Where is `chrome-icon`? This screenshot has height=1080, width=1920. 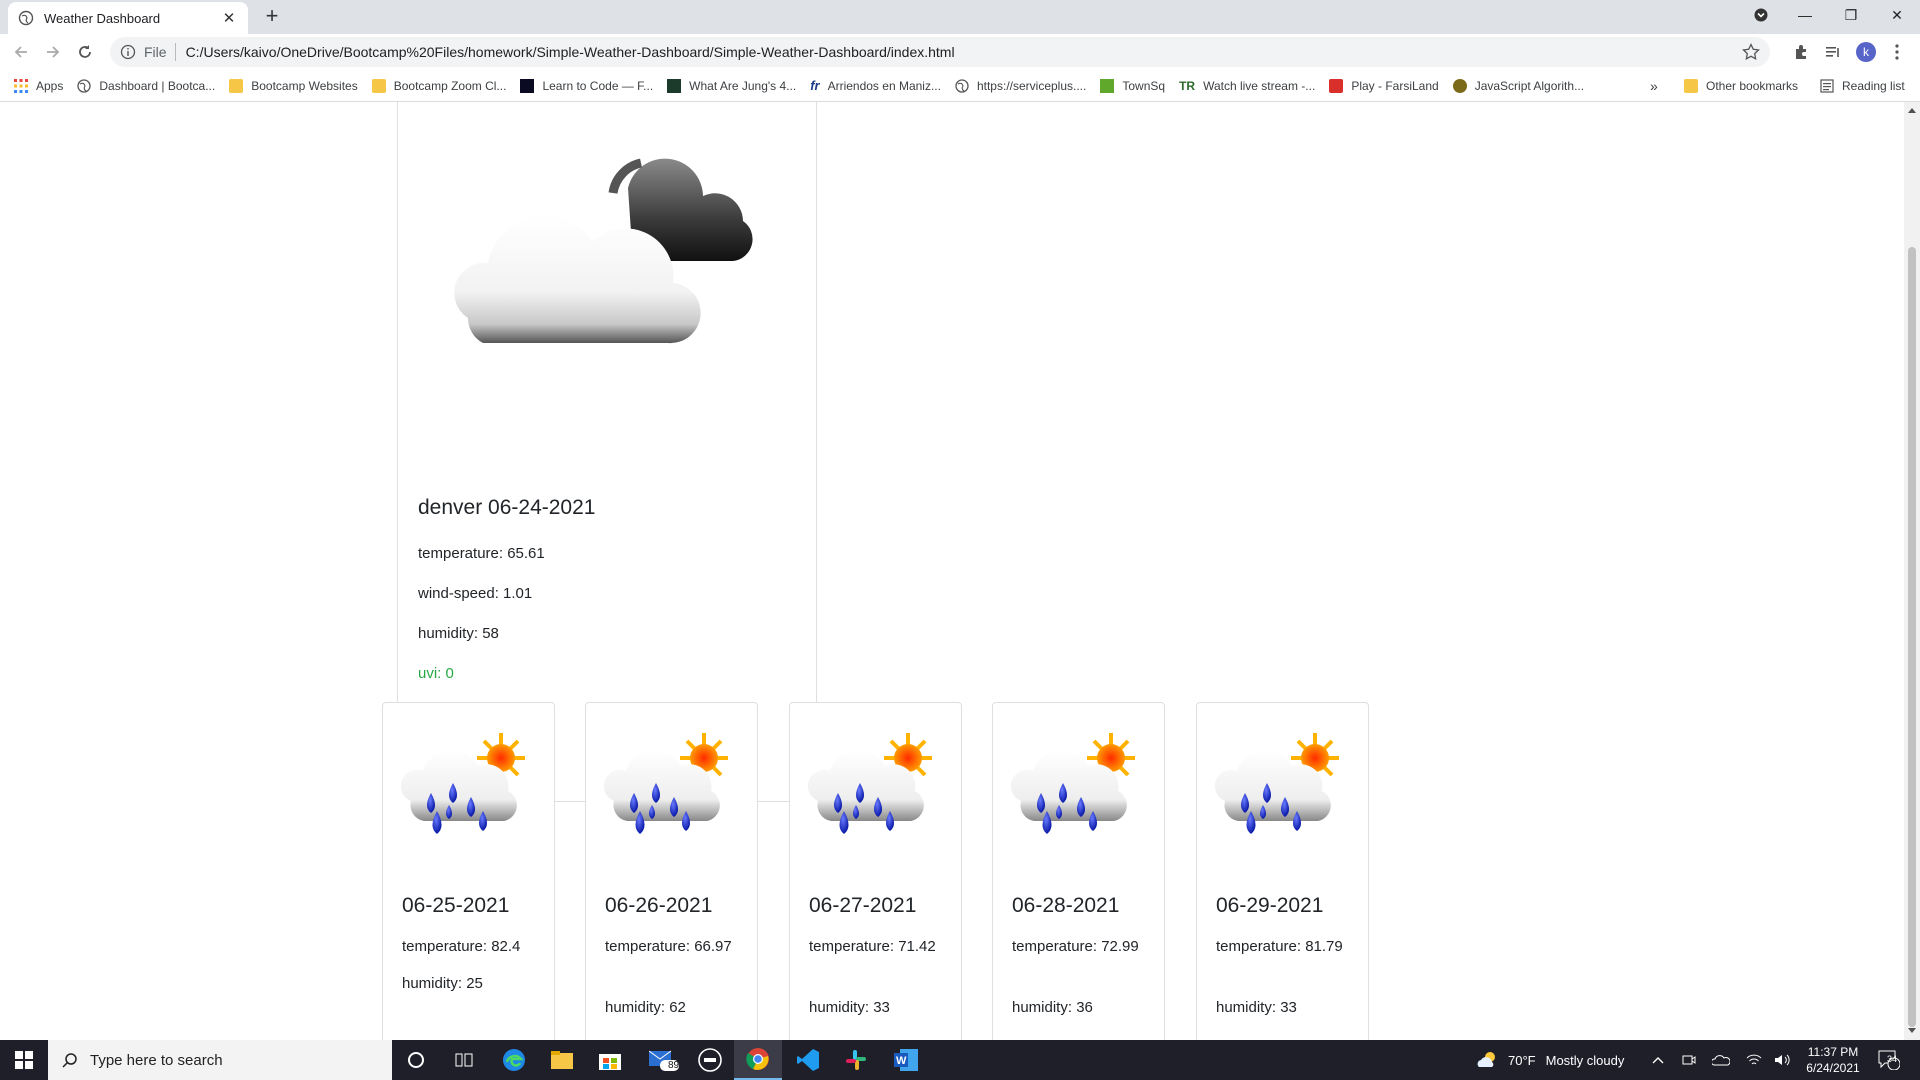 chrome-icon is located at coordinates (758, 1060).